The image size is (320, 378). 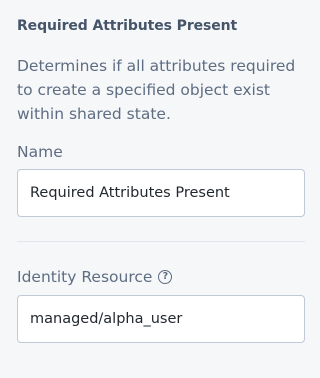 I want to click on name-input, so click(x=161, y=193).